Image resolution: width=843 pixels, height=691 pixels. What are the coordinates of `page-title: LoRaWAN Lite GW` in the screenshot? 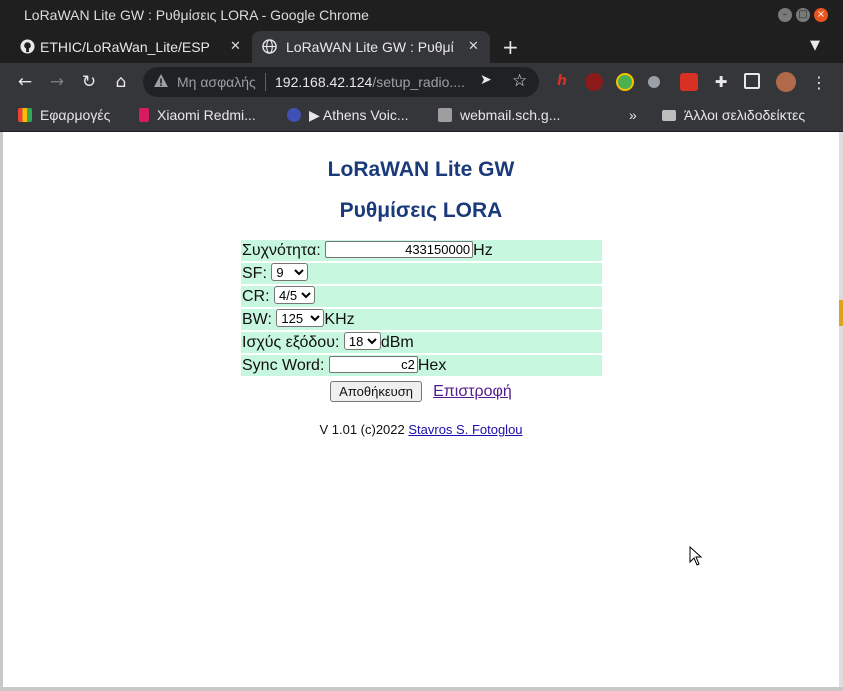 It's located at (421, 169).